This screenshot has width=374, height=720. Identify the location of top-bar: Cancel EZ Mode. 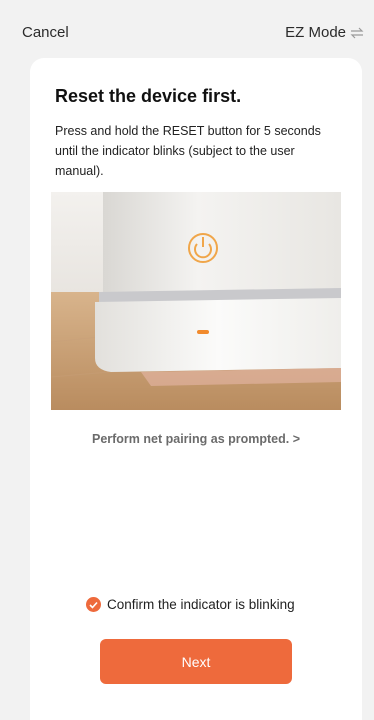
(187, 33).